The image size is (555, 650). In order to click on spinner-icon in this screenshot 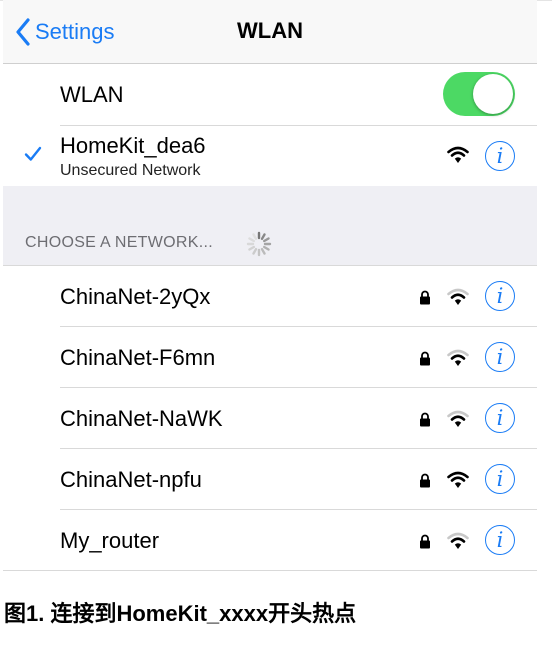, I will do `click(259, 244)`.